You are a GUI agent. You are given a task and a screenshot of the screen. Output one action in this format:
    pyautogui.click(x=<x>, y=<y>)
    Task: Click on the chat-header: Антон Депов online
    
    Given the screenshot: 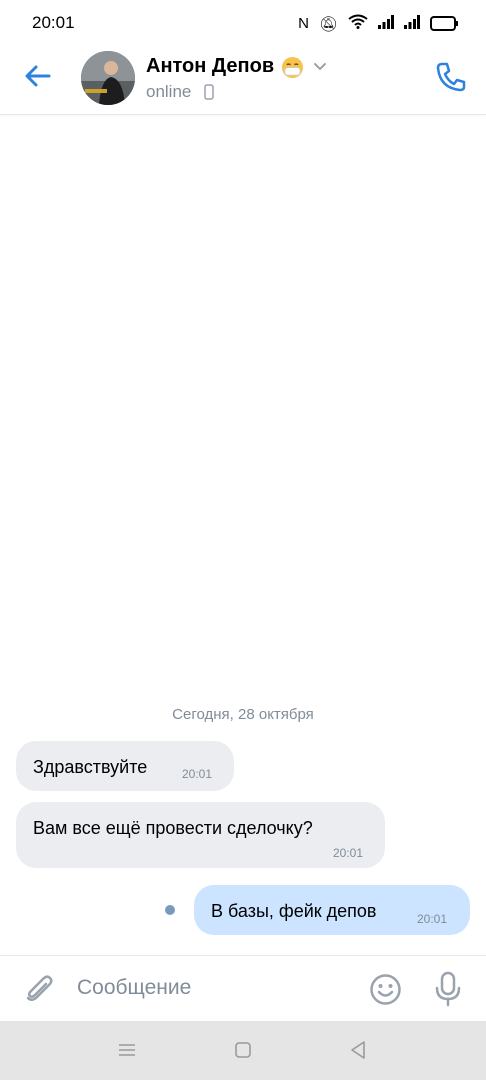 What is the action you would take?
    pyautogui.click(x=243, y=80)
    